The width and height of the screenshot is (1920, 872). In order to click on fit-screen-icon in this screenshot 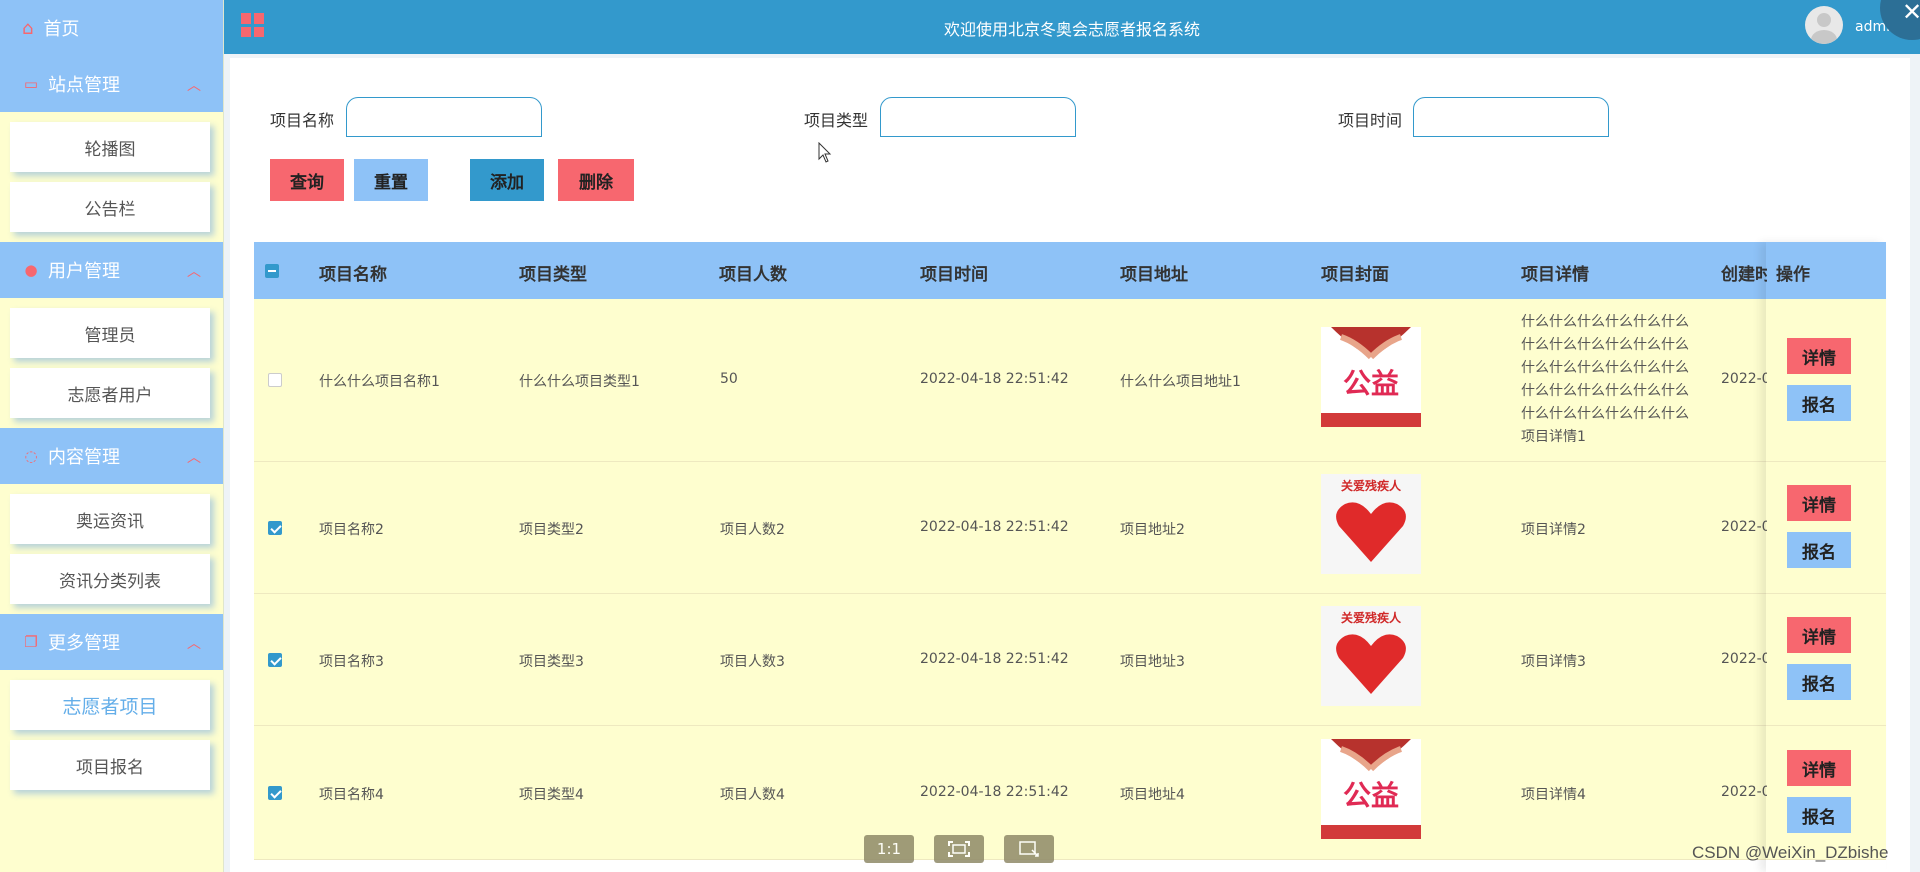, I will do `click(959, 849)`.